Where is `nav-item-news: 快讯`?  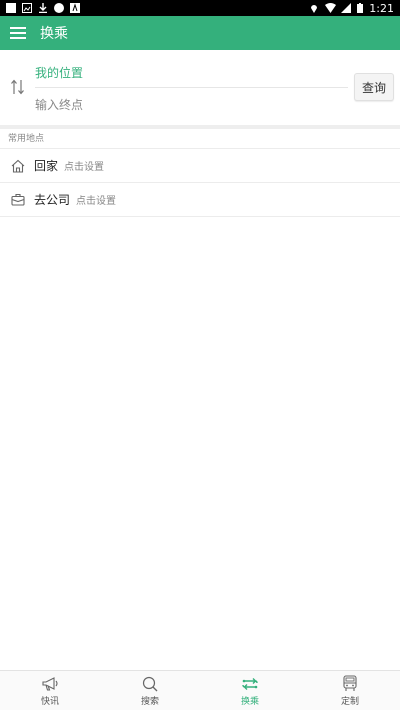 nav-item-news: 快讯 is located at coordinates (50, 690).